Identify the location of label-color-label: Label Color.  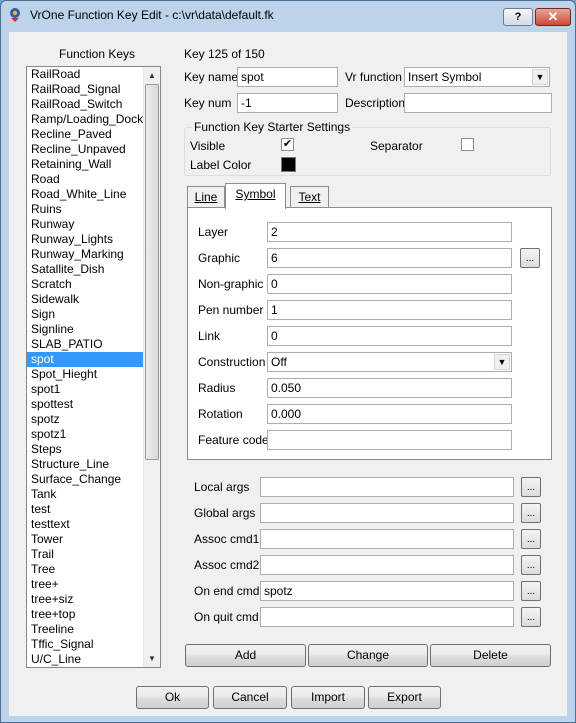
(221, 165).